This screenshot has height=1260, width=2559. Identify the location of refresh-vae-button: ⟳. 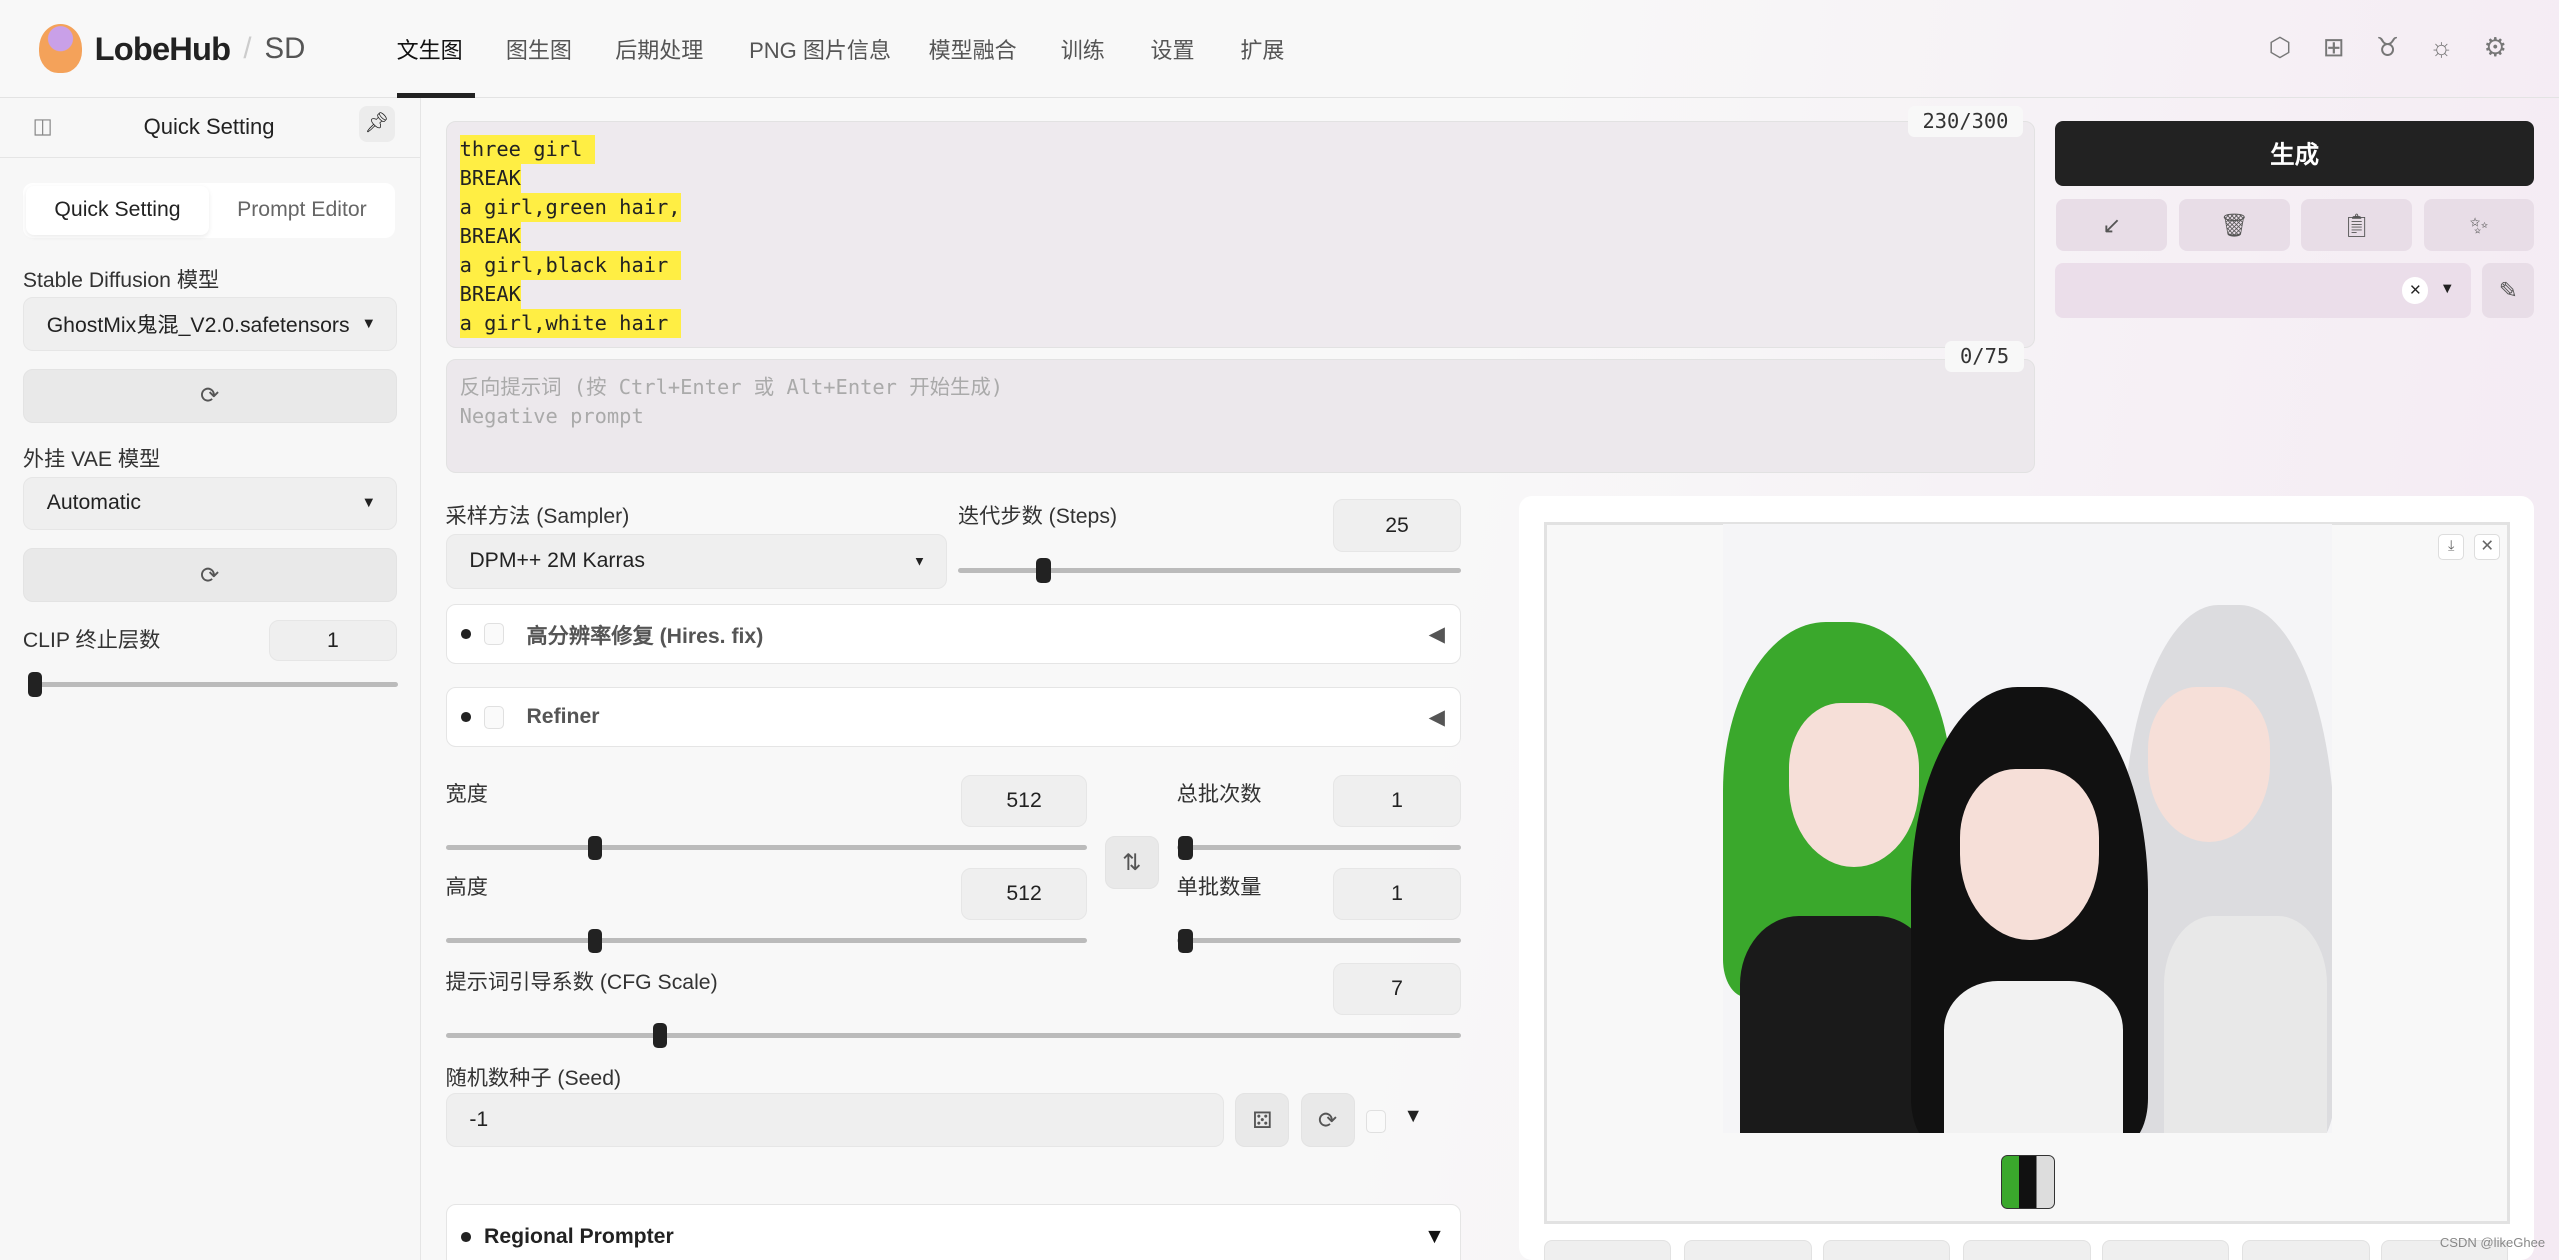
(209, 575).